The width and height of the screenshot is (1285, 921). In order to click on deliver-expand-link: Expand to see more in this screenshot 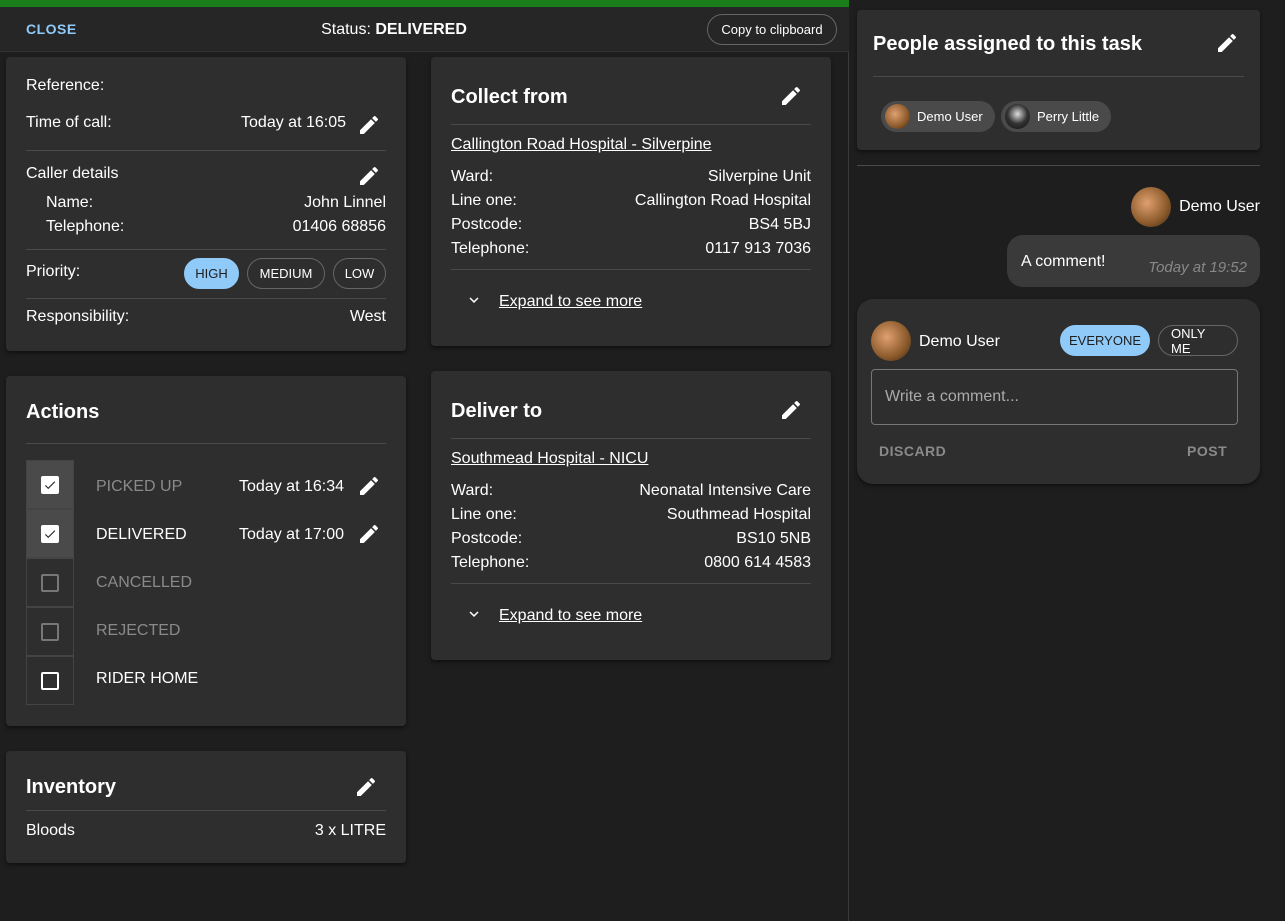, I will do `click(570, 616)`.